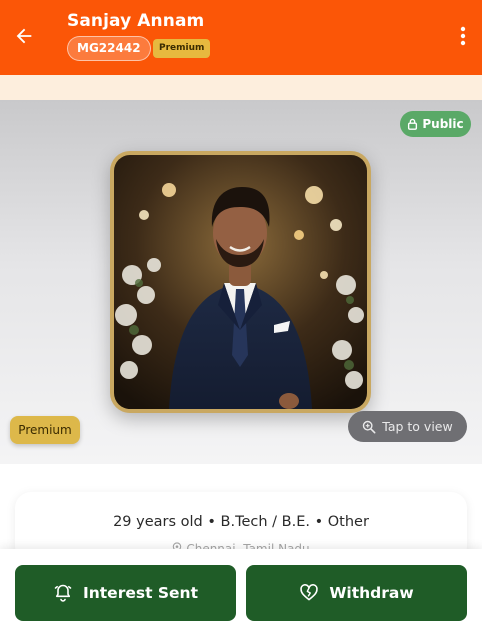 The width and height of the screenshot is (482, 635). Describe the element at coordinates (140, 593) in the screenshot. I see `interest-sent-label: Interest Sent` at that location.